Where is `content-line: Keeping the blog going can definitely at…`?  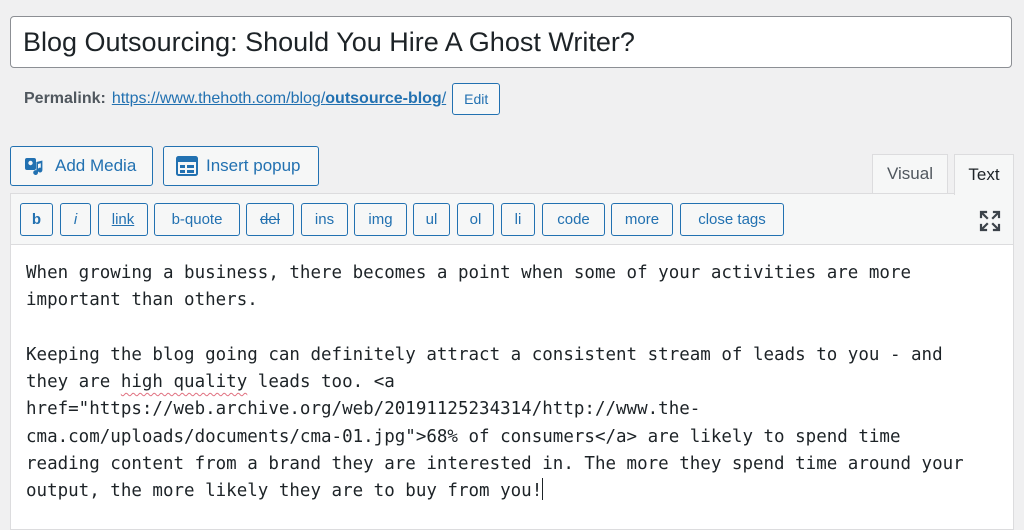
content-line: Keeping the blog going can definitely at… is located at coordinates (484, 354).